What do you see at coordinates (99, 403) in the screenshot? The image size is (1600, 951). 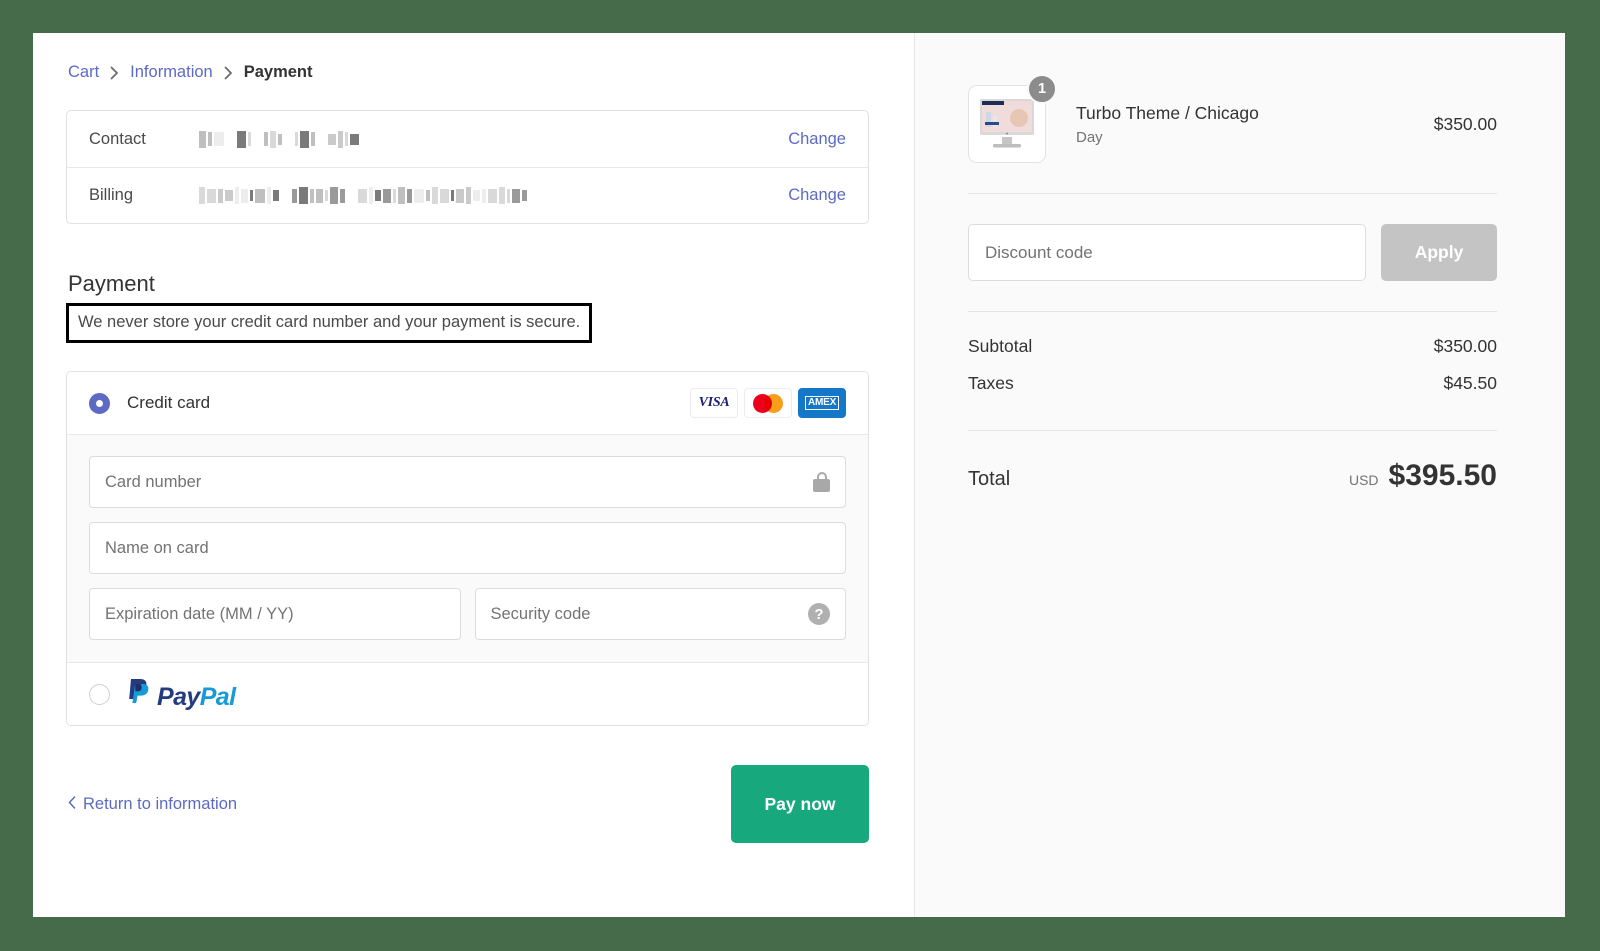 I see `radio-credit-card` at bounding box center [99, 403].